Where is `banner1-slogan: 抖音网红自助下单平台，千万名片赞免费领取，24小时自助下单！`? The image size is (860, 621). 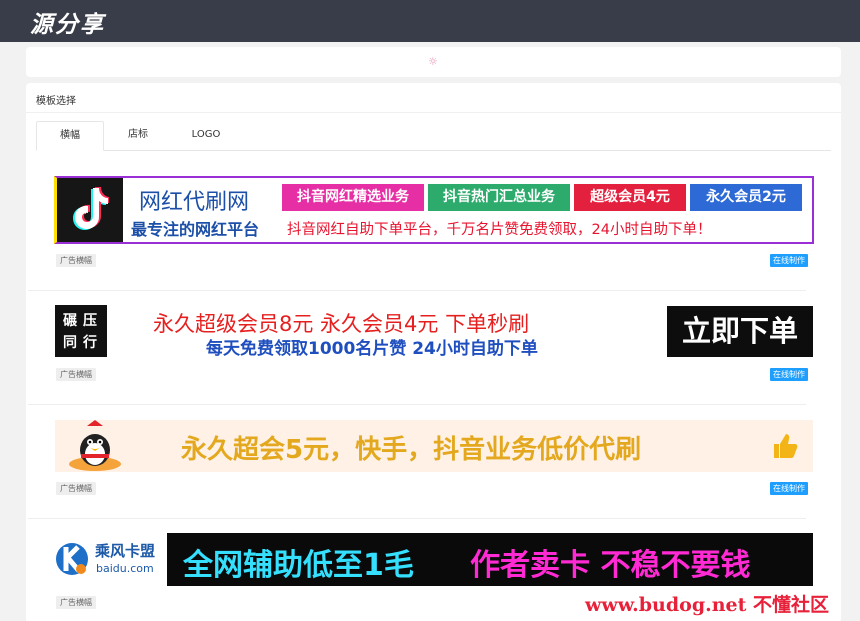
banner1-slogan: 抖音网红自助下单平台，千万名片赞免费领取，24小时自助下单！ is located at coordinates (499, 230).